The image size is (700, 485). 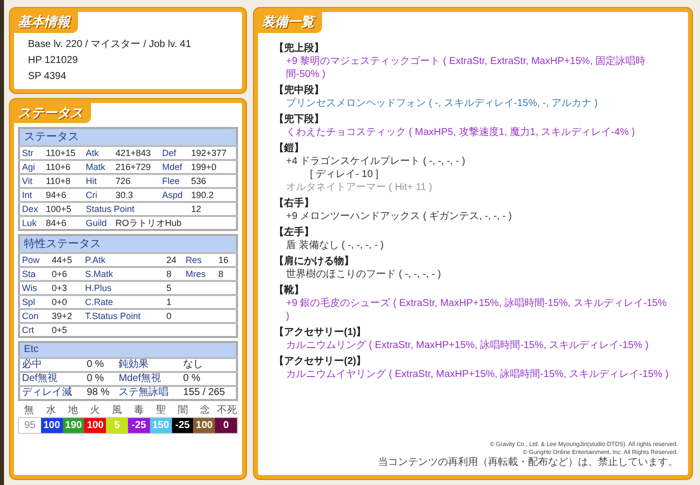 I want to click on panel-title: ステータス, so click(x=52, y=112).